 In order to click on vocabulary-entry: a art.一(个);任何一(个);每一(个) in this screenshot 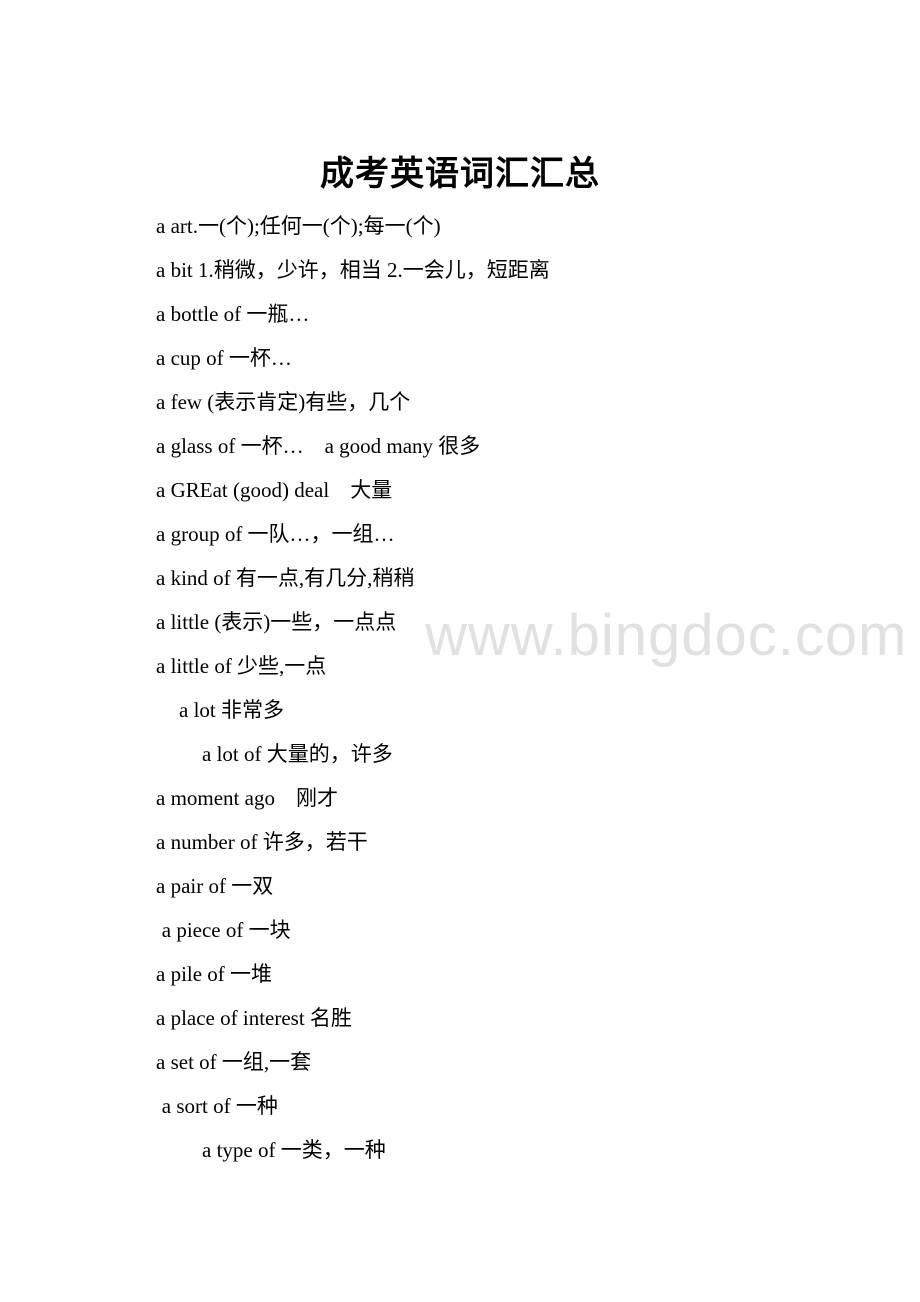, I will do `click(298, 226)`.